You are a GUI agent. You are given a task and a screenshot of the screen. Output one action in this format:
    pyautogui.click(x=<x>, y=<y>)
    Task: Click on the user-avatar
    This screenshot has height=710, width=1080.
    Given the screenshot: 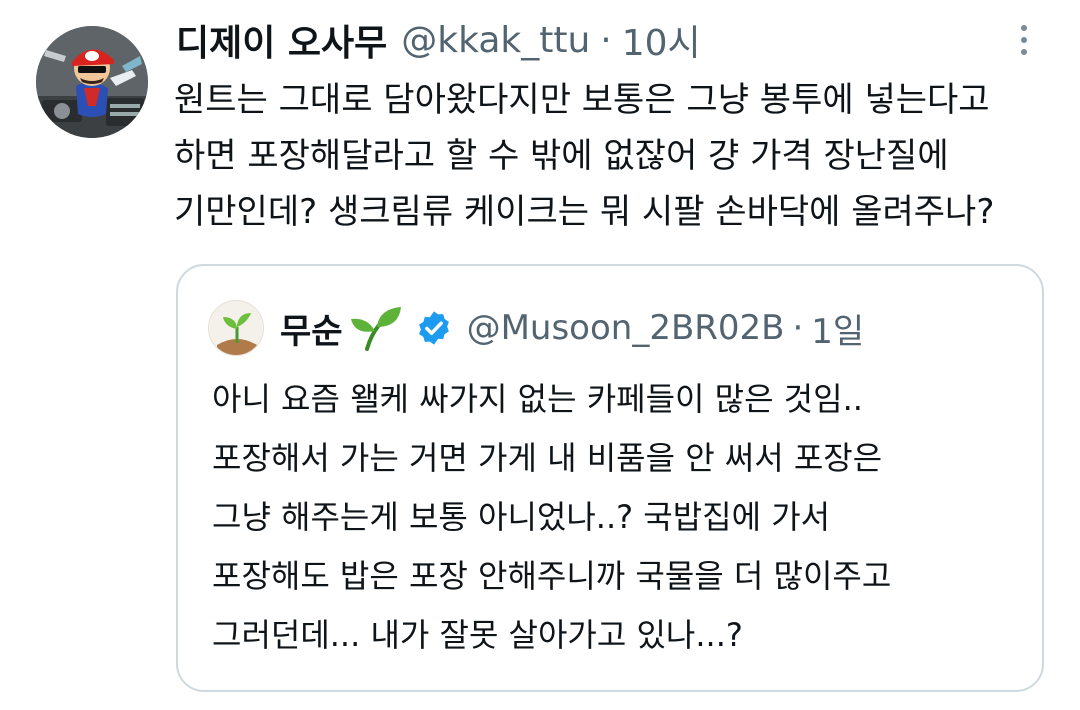 What is the action you would take?
    pyautogui.click(x=92, y=82)
    